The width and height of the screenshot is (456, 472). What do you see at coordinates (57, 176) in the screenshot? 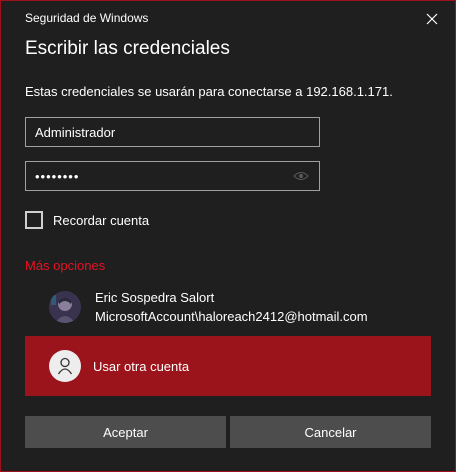
I see `password-masked-value: ••••••••` at bounding box center [57, 176].